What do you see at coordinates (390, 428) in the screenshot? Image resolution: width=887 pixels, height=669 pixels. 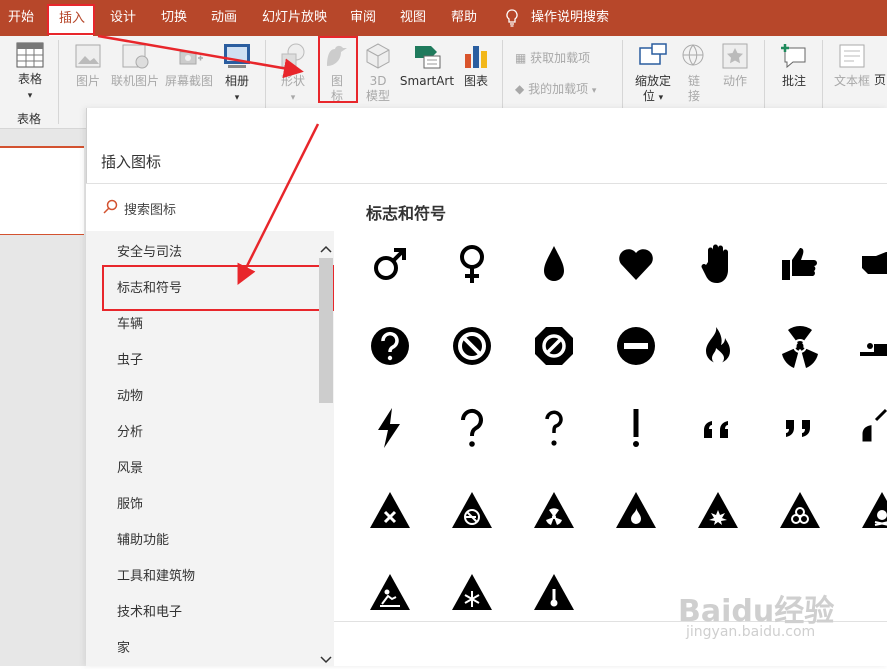 I see `lightning-icon` at bounding box center [390, 428].